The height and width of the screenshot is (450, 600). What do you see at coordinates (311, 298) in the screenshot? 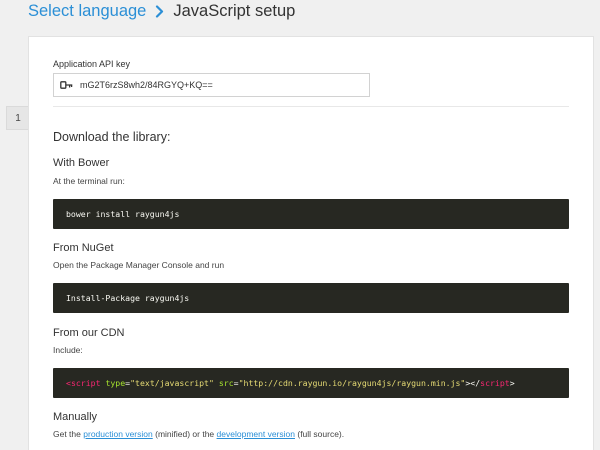
I see `nuget-code-block: Install-Package raygun4js` at bounding box center [311, 298].